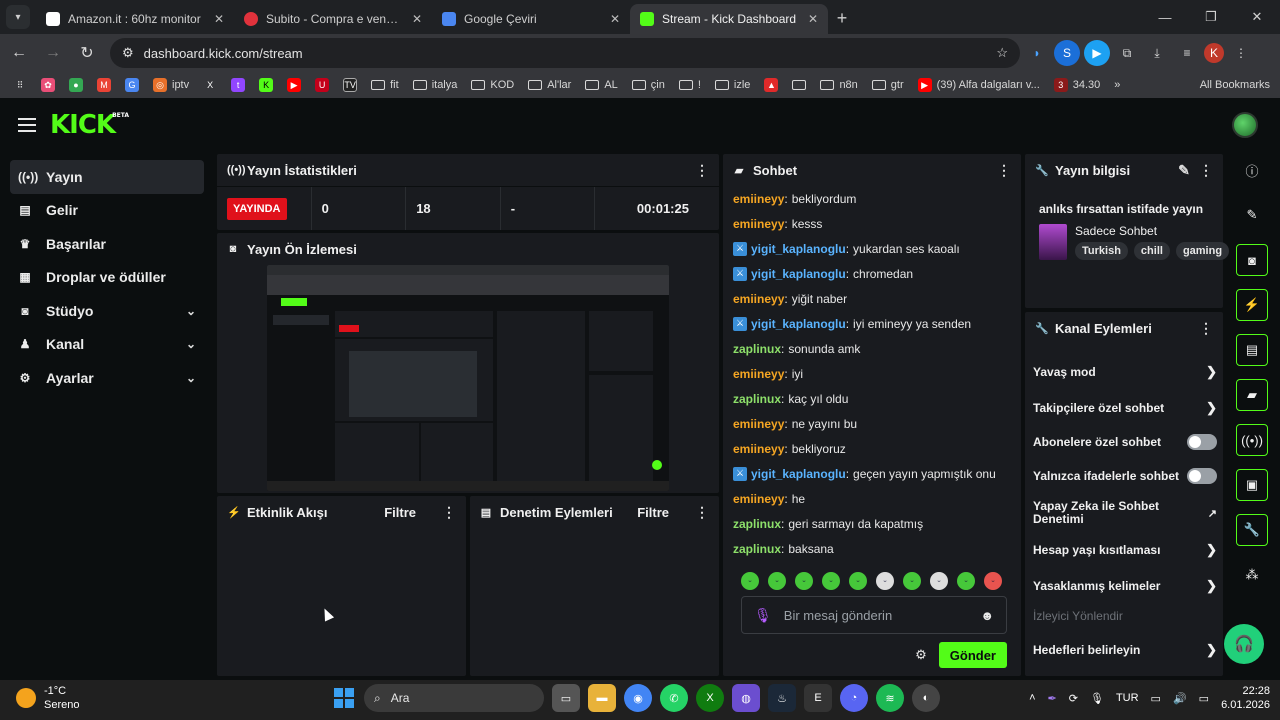 Image resolution: width=1280 pixels, height=720 pixels. Describe the element at coordinates (210, 85) in the screenshot. I see `x-icon: X` at that location.